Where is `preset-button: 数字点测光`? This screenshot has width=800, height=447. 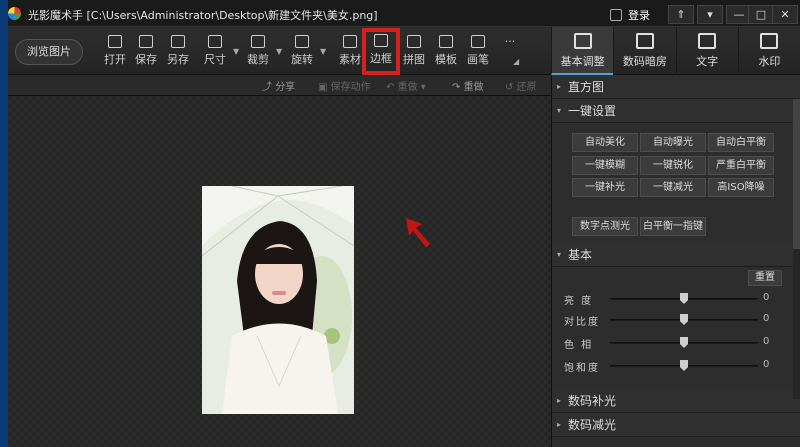
preset-button: 数字点测光 is located at coordinates (605, 226).